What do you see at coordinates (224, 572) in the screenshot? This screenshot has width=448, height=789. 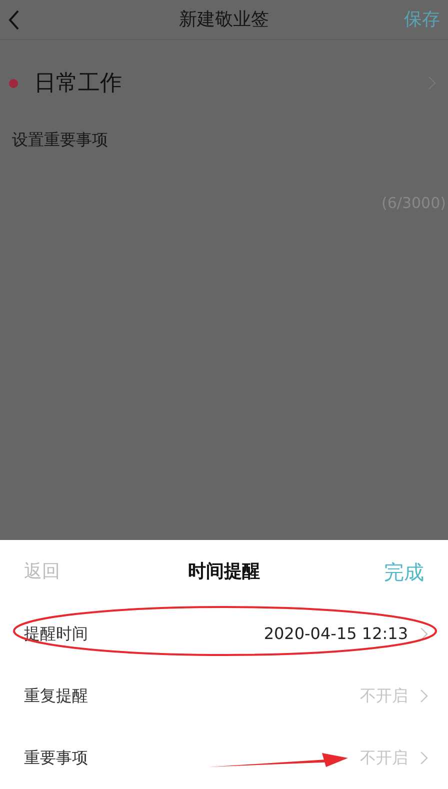 I see `sheet-title: 时间提醒` at bounding box center [224, 572].